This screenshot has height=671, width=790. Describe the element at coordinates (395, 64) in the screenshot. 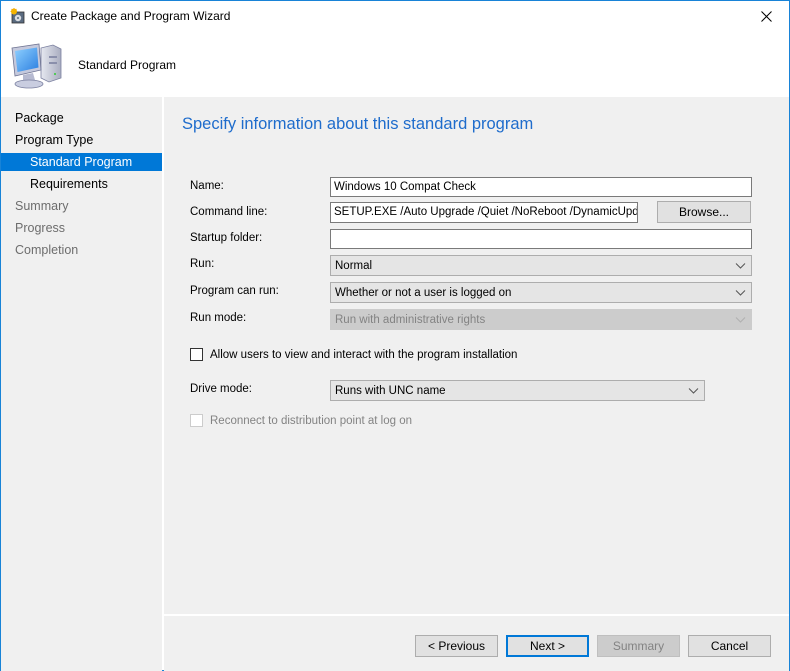

I see `wizard-header: Standard Program` at that location.